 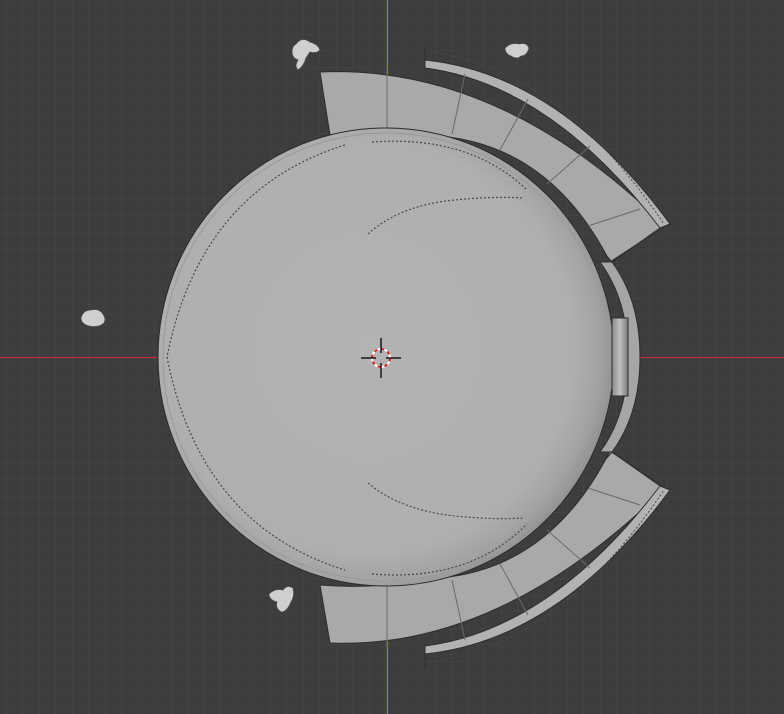 I want to click on figure-left, so click(x=93, y=318).